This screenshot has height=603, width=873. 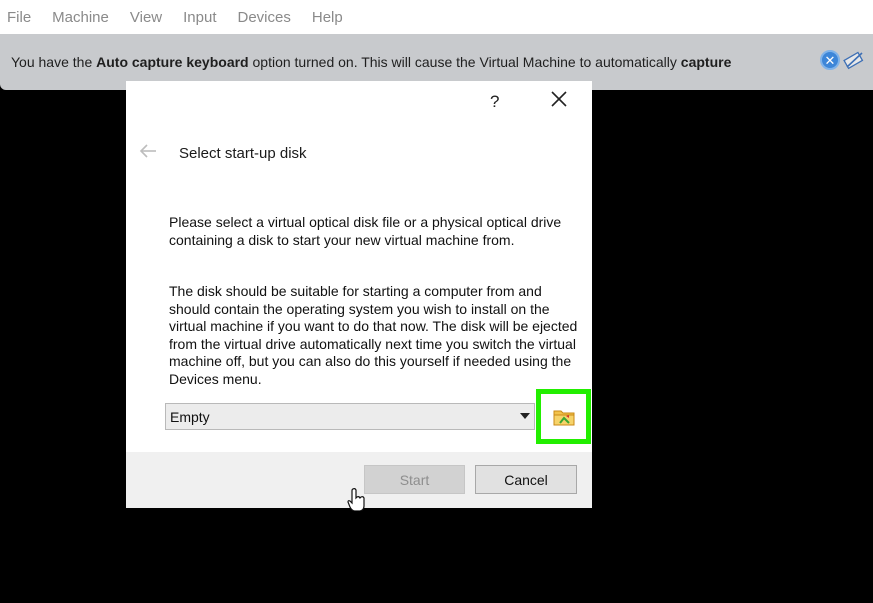 What do you see at coordinates (854, 60) in the screenshot?
I see `keyboard-capture-icon` at bounding box center [854, 60].